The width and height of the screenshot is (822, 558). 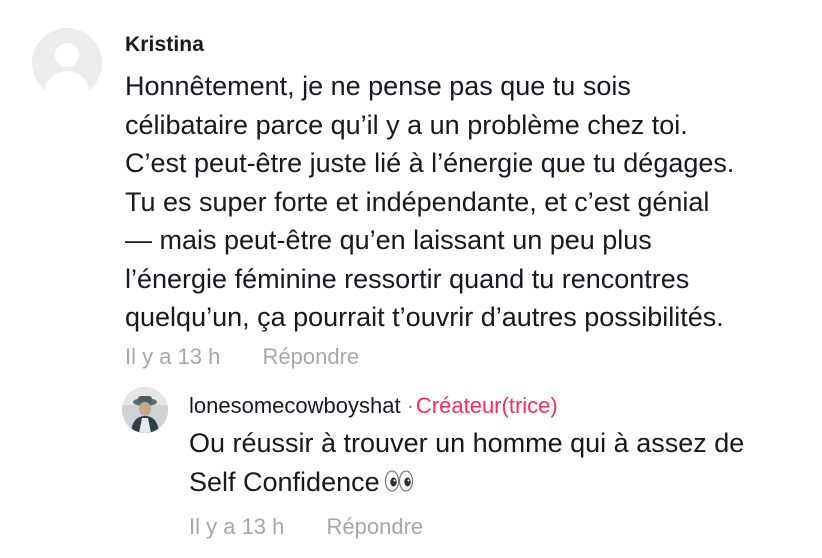 I want to click on reply-author: lonesomecowboyshat, so click(x=295, y=405).